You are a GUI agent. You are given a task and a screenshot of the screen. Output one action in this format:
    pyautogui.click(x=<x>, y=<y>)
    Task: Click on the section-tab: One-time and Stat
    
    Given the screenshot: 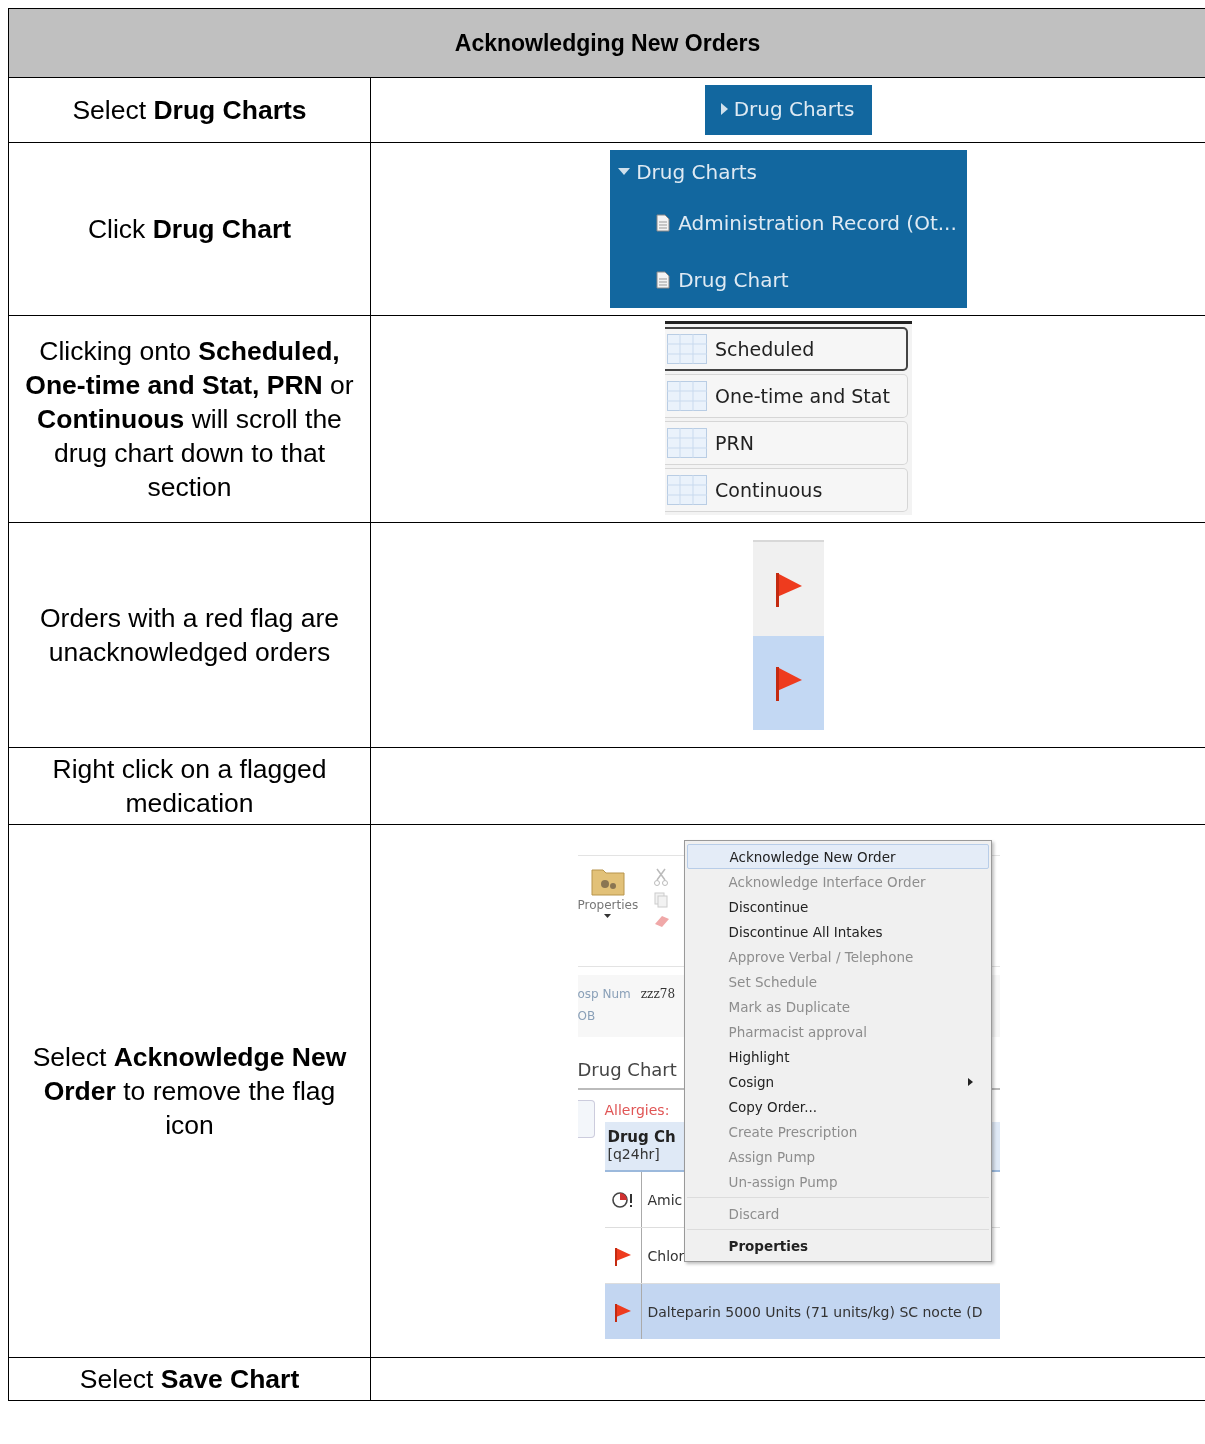 What is the action you would take?
    pyautogui.click(x=786, y=396)
    